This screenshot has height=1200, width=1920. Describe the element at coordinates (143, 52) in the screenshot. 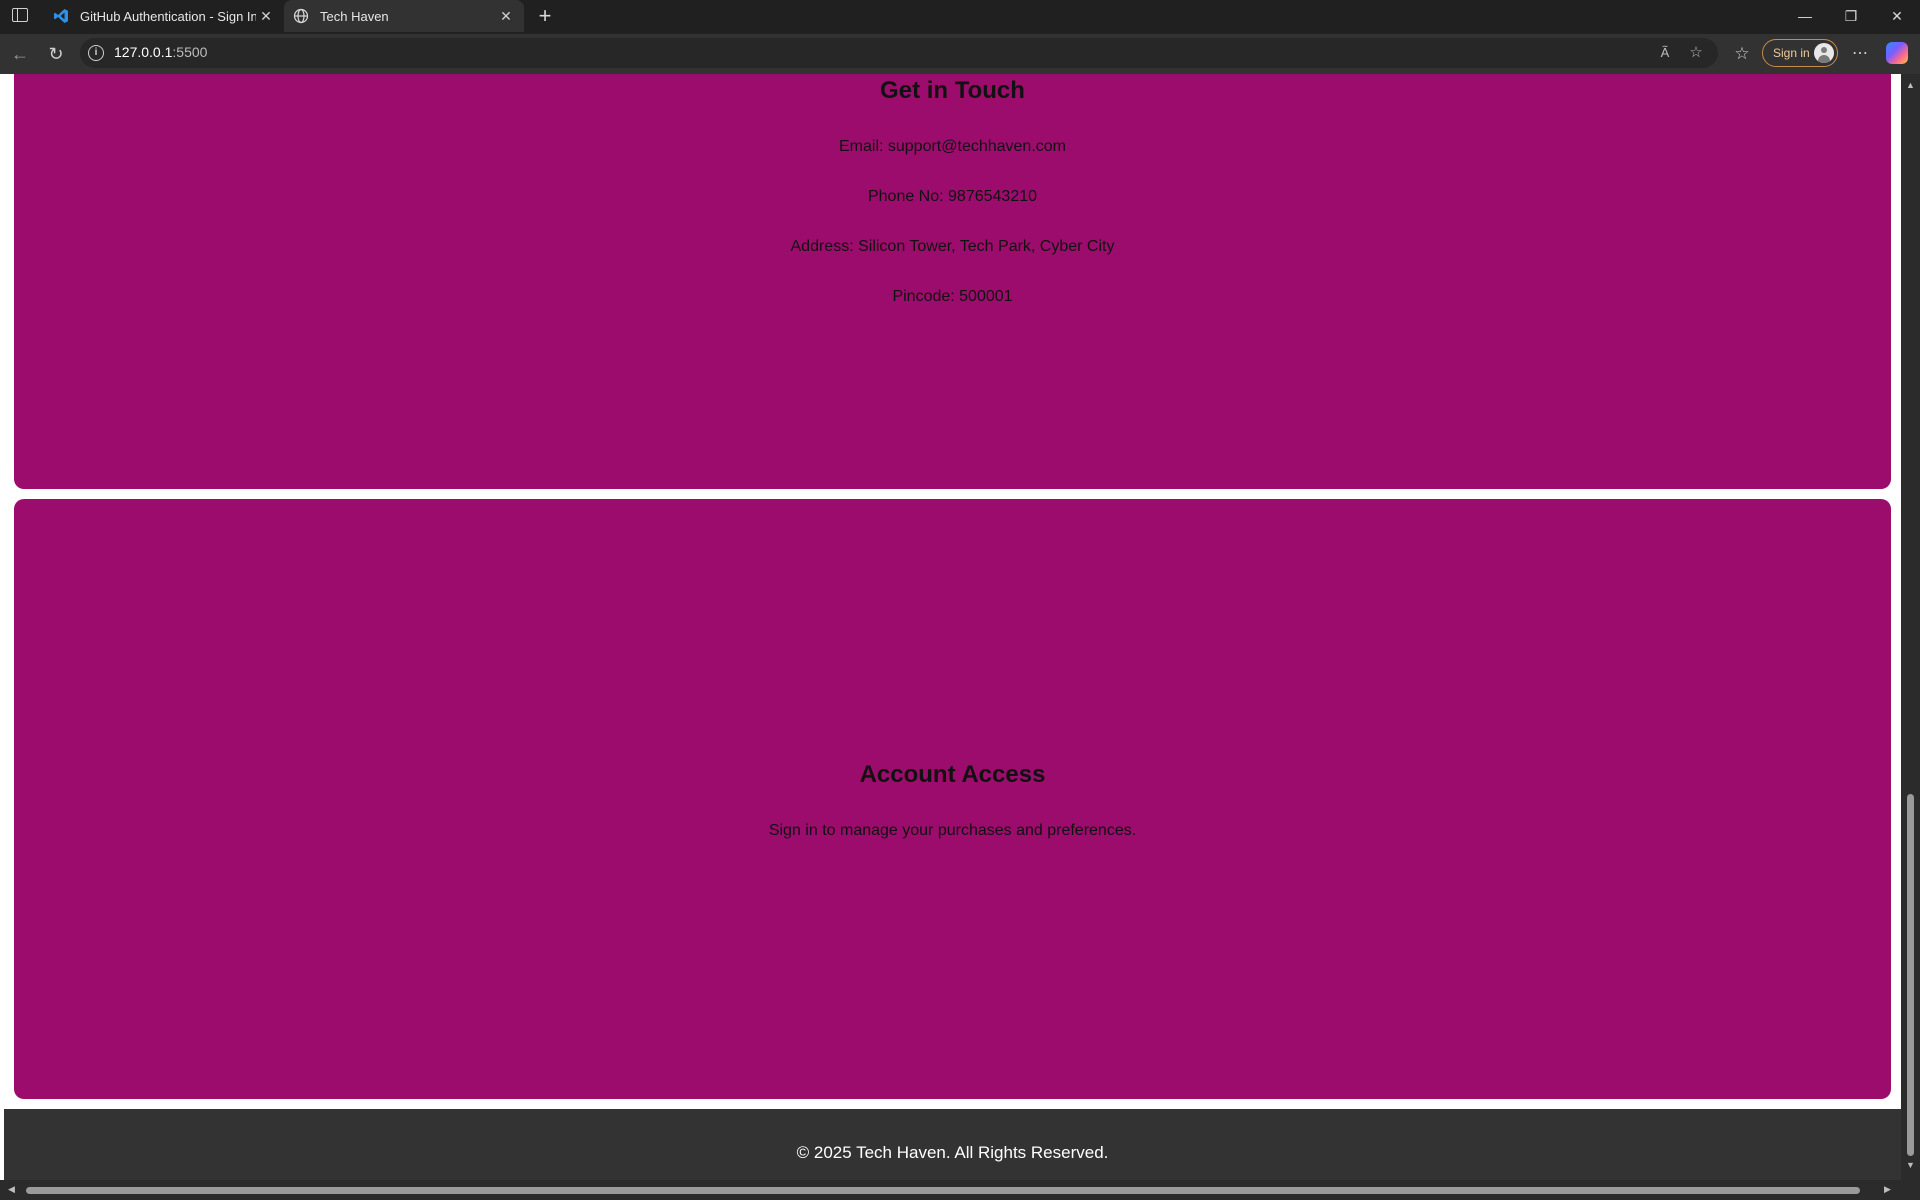

I see `url-host: 127.0.0.1` at that location.